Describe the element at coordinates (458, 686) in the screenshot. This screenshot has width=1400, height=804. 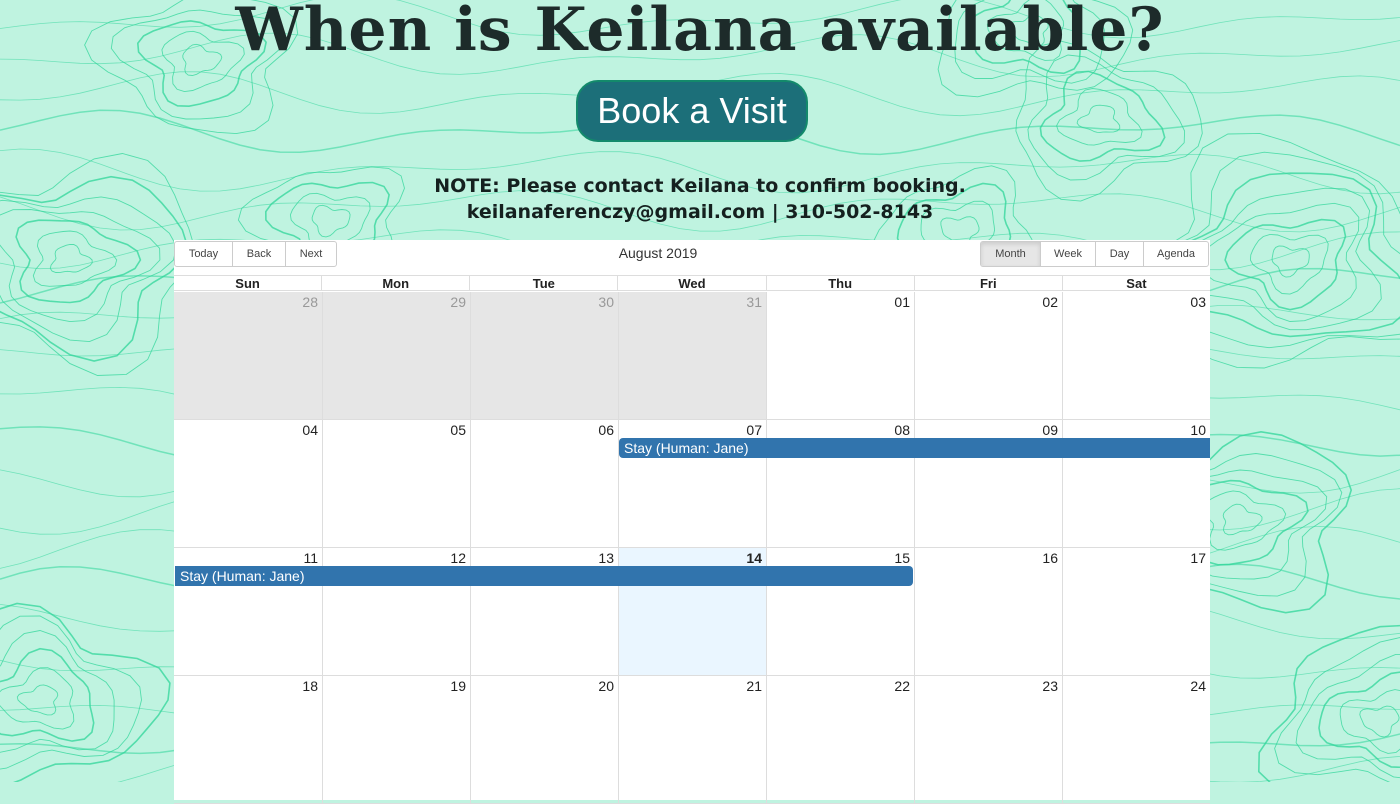
I see `day-number: 19` at that location.